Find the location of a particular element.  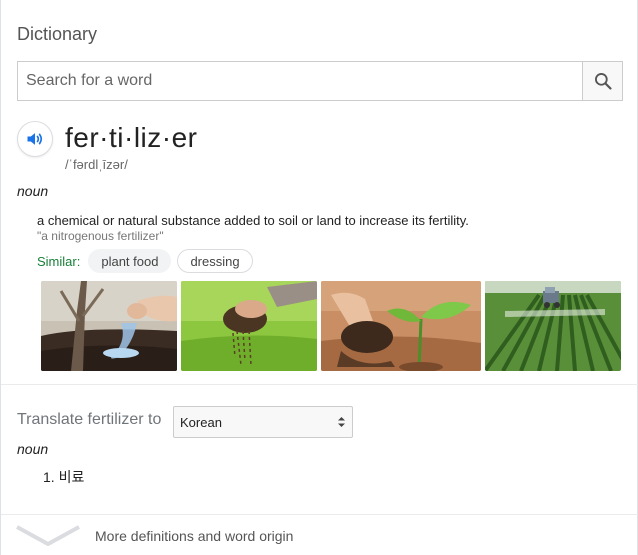

translation-result: 1. 비료 is located at coordinates (64, 477).